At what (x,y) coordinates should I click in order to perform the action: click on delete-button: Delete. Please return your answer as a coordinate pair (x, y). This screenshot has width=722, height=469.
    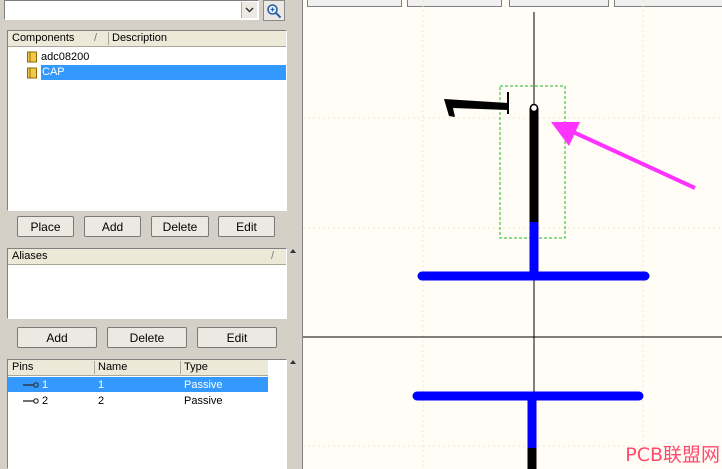
    Looking at the image, I should click on (180, 226).